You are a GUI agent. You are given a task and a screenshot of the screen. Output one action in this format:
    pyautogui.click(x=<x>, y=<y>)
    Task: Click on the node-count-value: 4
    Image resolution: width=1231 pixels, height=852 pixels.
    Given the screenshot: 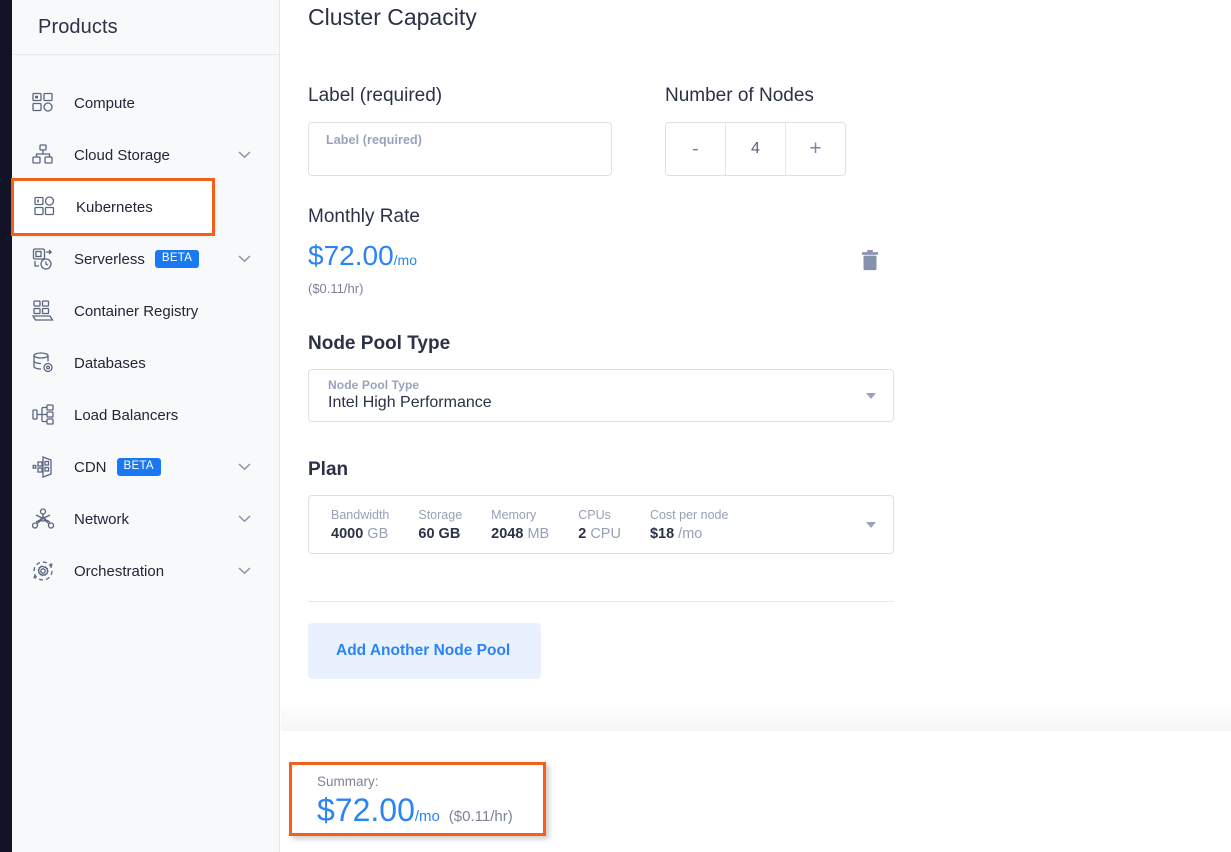 What is the action you would take?
    pyautogui.click(x=755, y=149)
    